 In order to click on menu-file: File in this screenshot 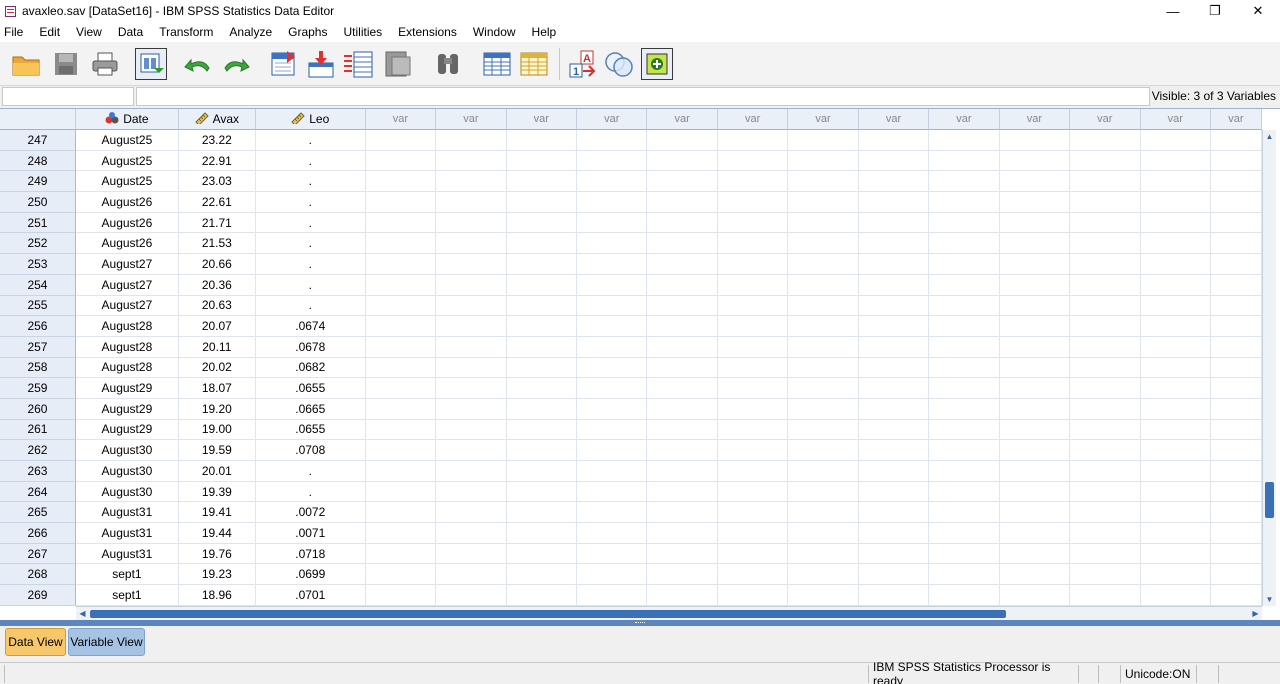, I will do `click(15, 32)`.